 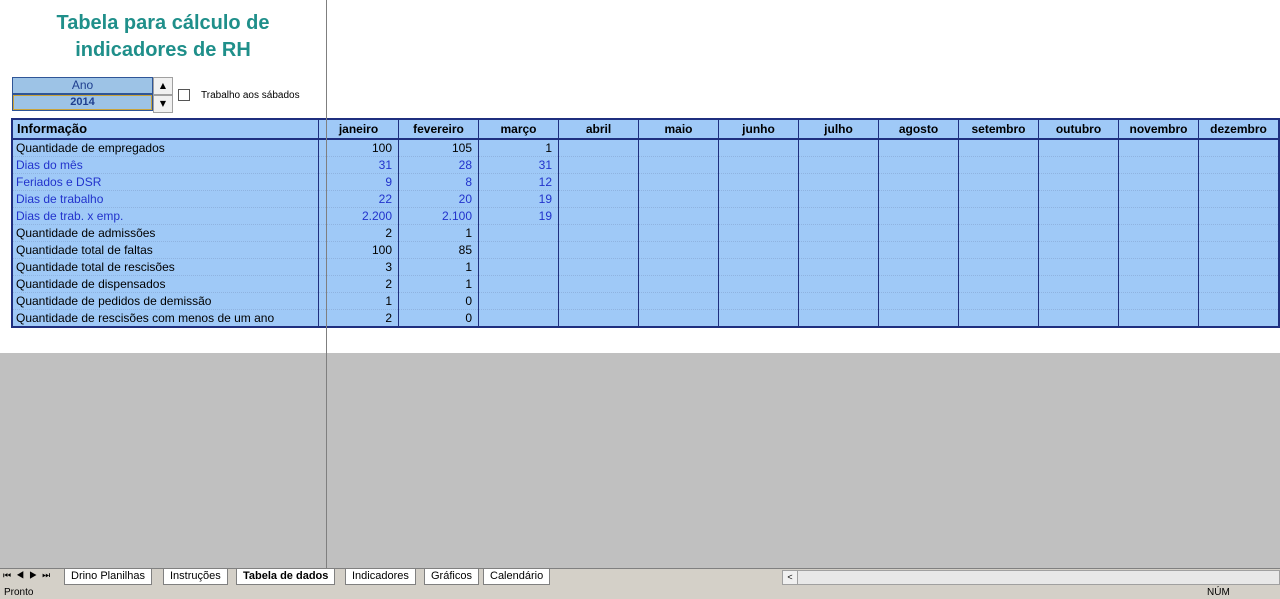 What do you see at coordinates (326, 284) in the screenshot?
I see `freeze-pane-divider` at bounding box center [326, 284].